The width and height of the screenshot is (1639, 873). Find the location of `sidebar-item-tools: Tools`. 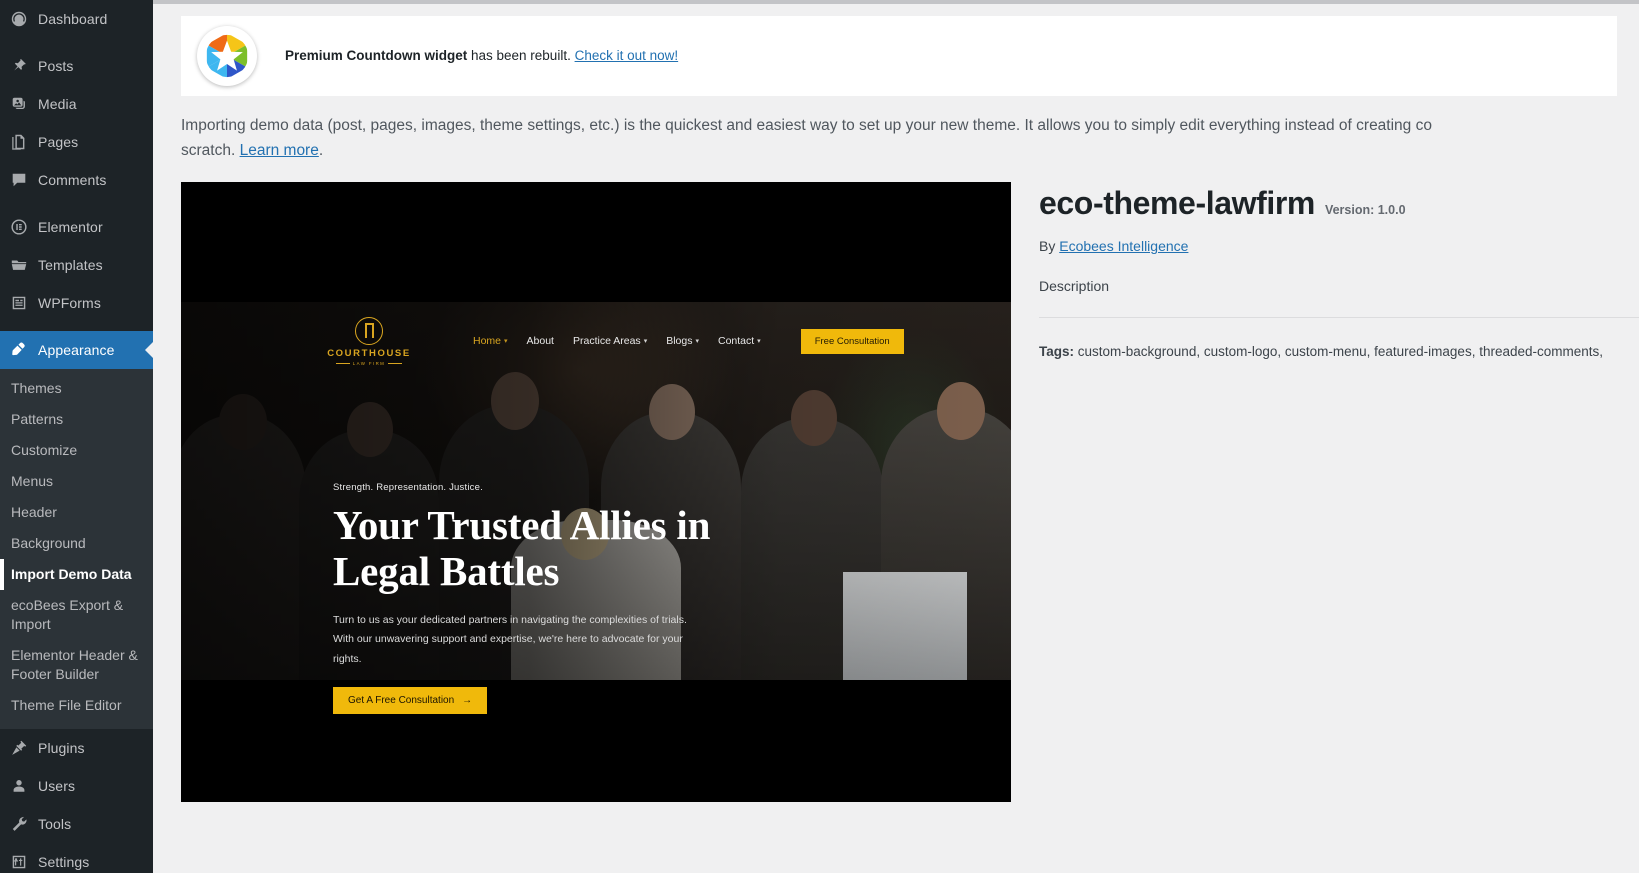

sidebar-item-tools: Tools is located at coordinates (76, 824).